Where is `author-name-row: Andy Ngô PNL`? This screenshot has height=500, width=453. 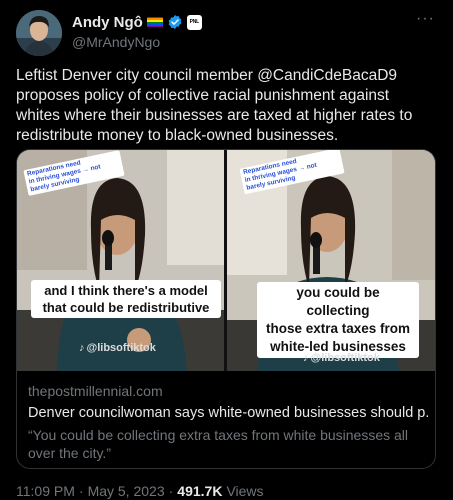 author-name-row: Andy Ngô PNL is located at coordinates (137, 22).